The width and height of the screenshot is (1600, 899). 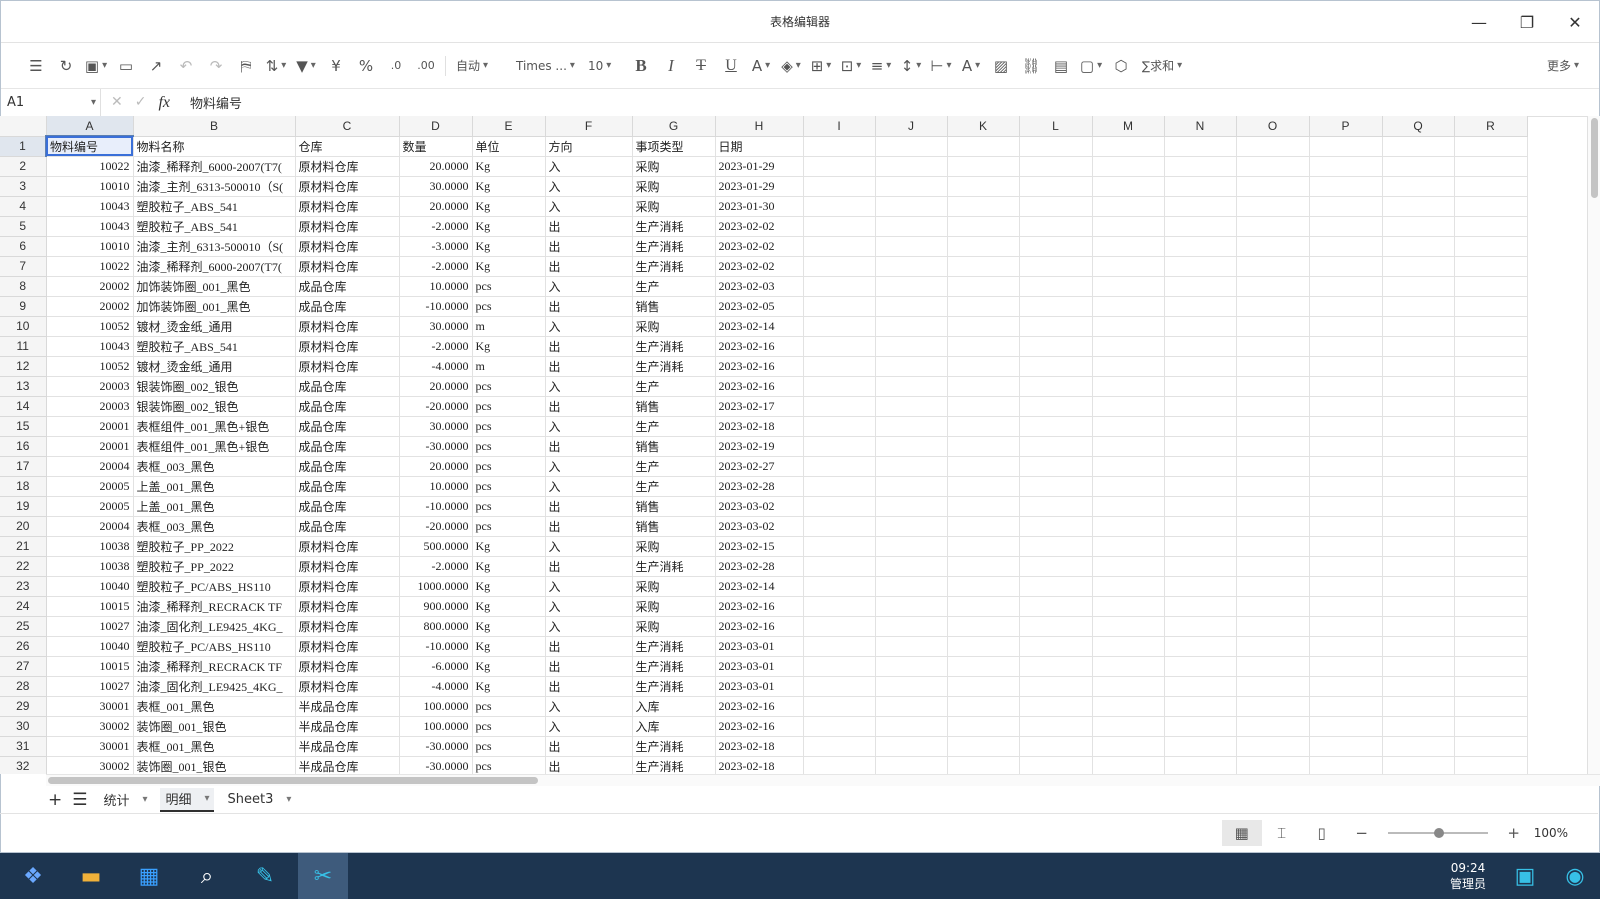 What do you see at coordinates (51, 102) in the screenshot?
I see `name-box: A1` at bounding box center [51, 102].